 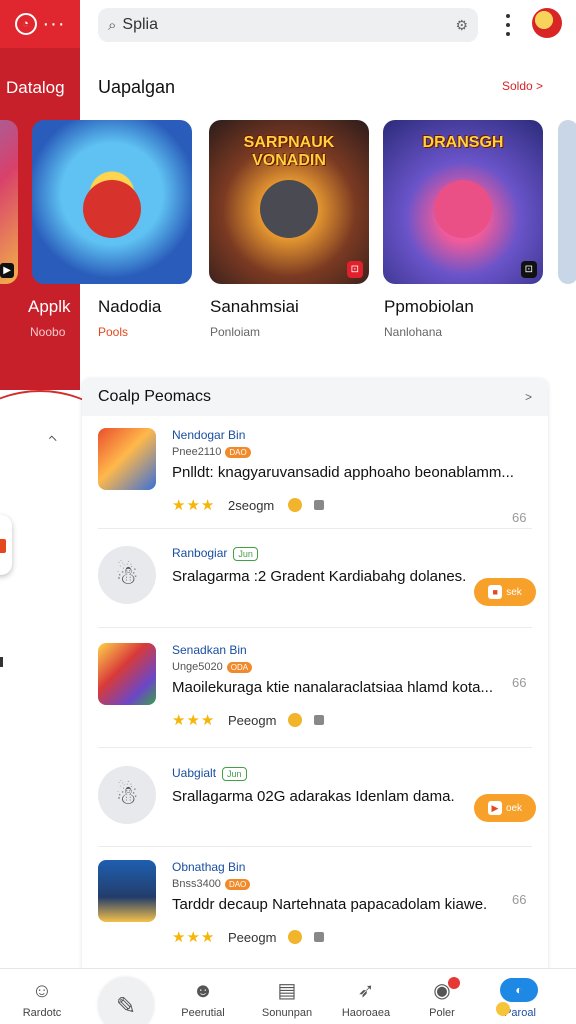 I want to click on game-card-2: SARPNAUK VONADIN ⊡, so click(x=289, y=202).